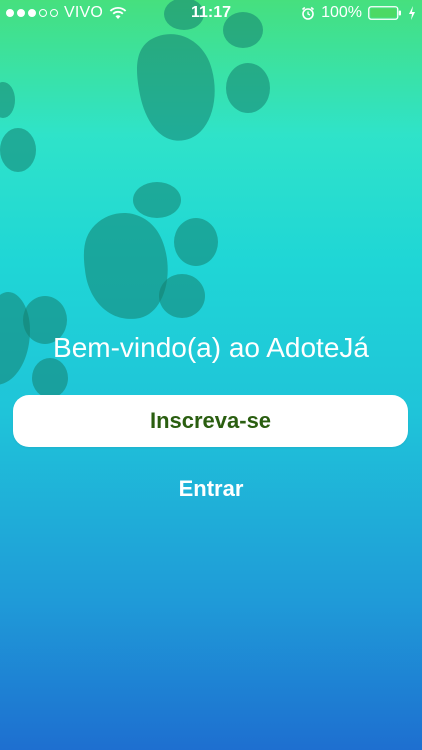 This screenshot has width=422, height=750. I want to click on welcome-title: Bem-vindo(a) ao AdoteJá, so click(211, 347).